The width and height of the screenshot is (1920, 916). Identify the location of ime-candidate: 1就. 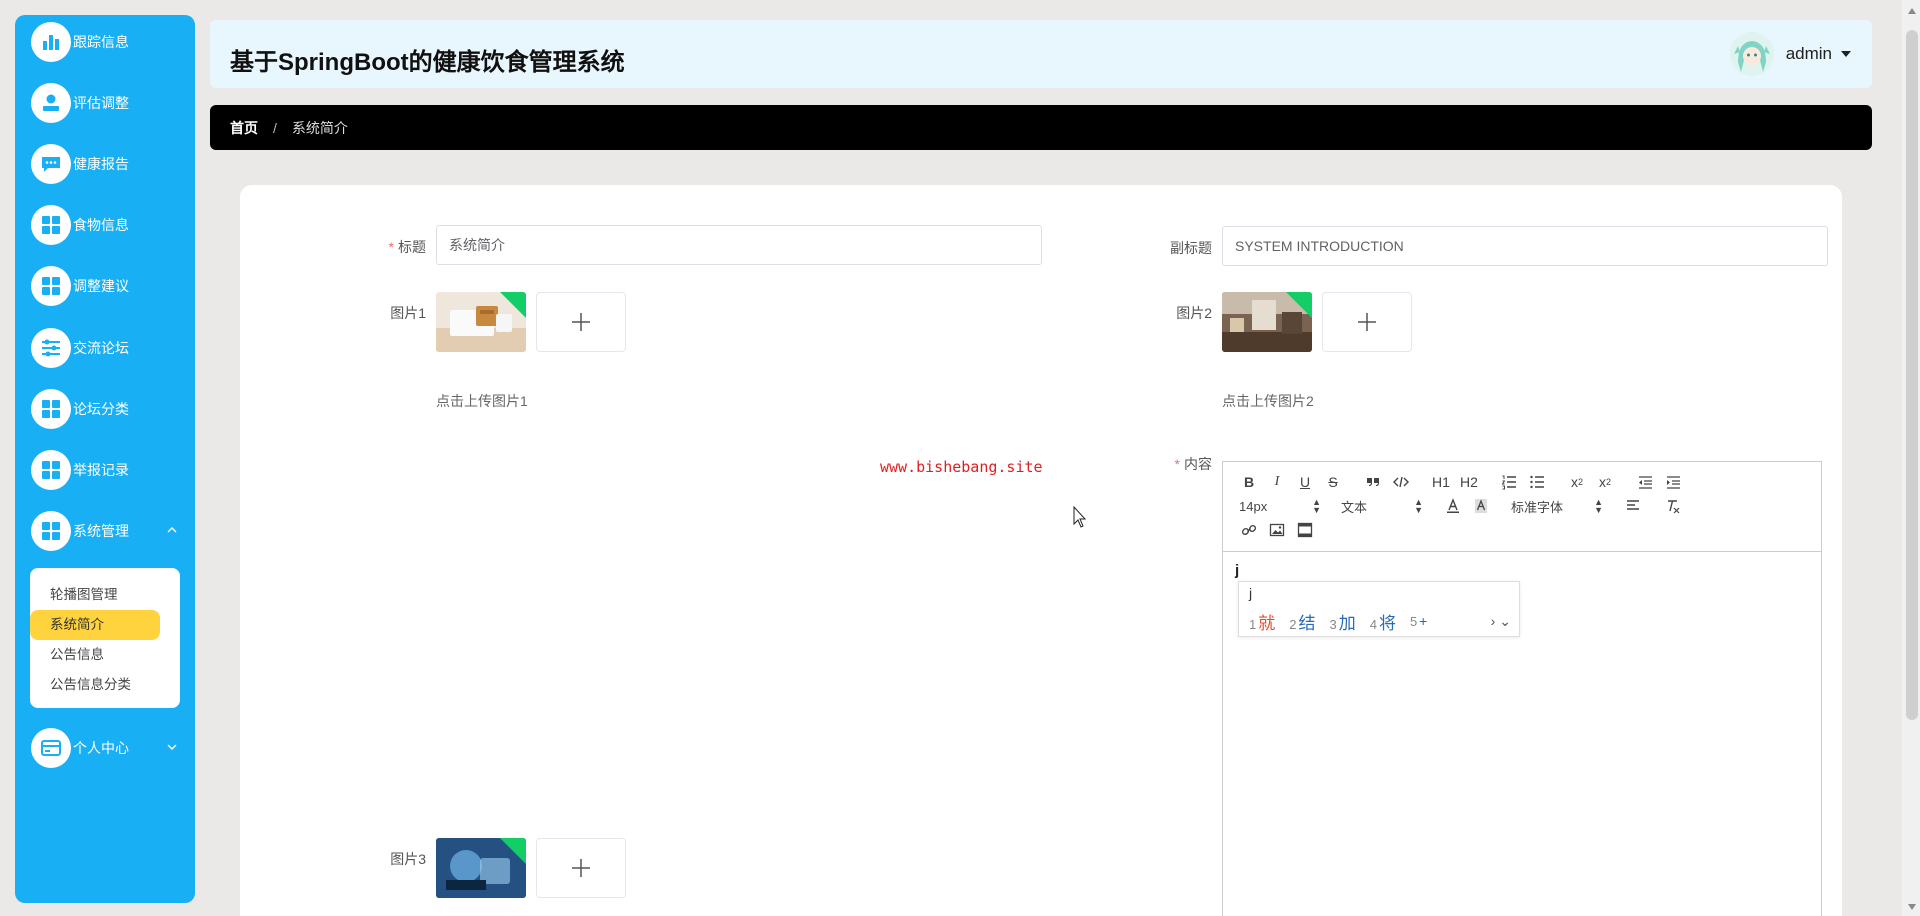
(1262, 621).